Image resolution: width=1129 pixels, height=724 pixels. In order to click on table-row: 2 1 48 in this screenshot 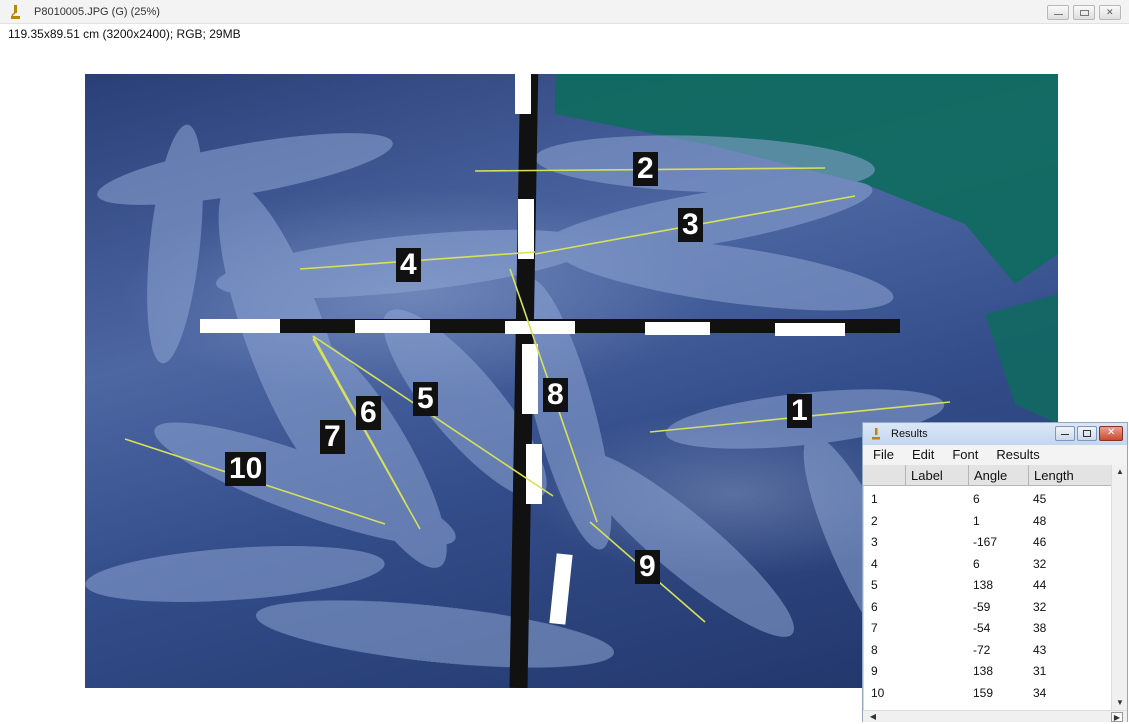, I will do `click(987, 521)`.